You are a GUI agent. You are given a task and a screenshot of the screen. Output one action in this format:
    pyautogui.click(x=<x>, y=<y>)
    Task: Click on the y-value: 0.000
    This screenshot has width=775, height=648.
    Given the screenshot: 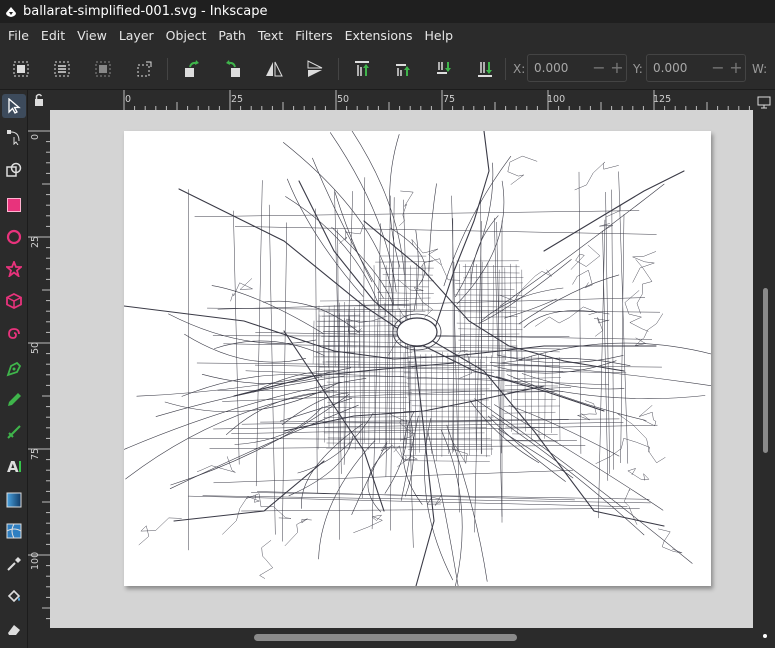 What is the action you would take?
    pyautogui.click(x=678, y=68)
    